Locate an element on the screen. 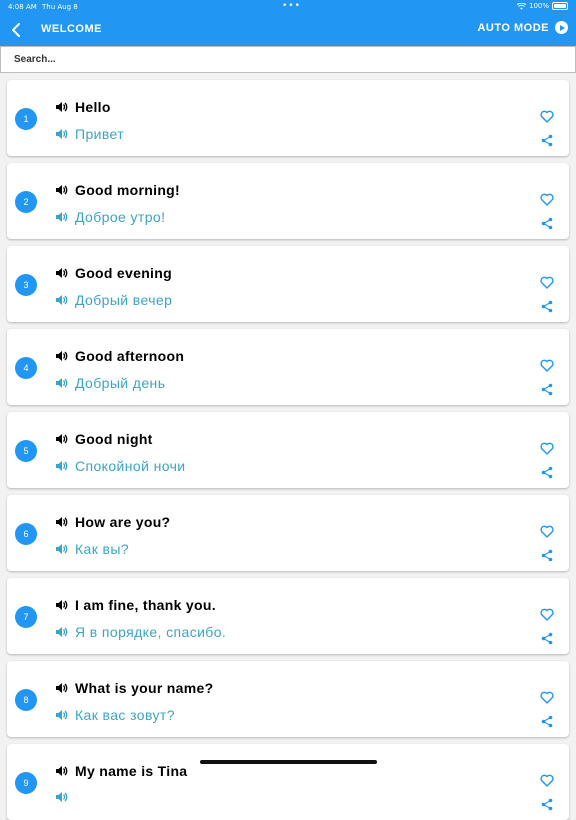 This screenshot has width=576, height=820. search-bar is located at coordinates (288, 59).